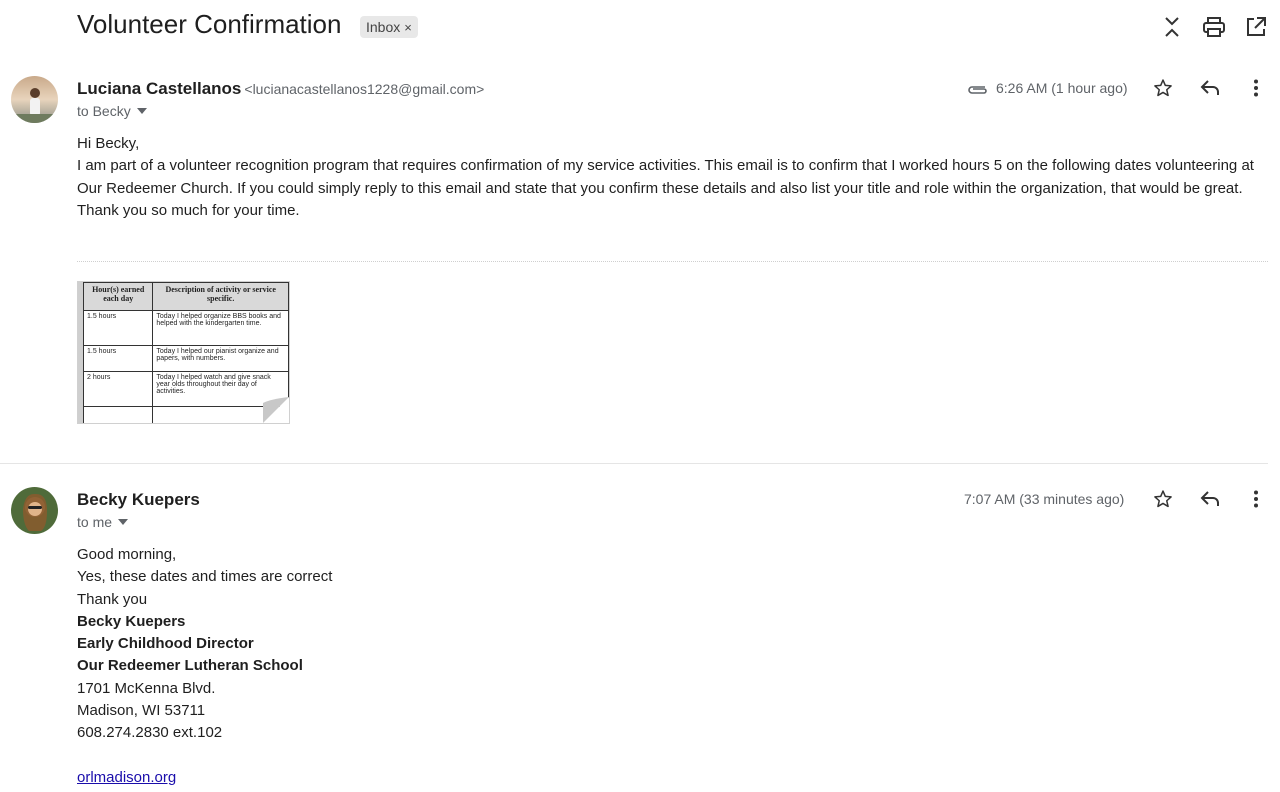 The height and width of the screenshot is (792, 1280). I want to click on page-fold-icon, so click(276, 410).